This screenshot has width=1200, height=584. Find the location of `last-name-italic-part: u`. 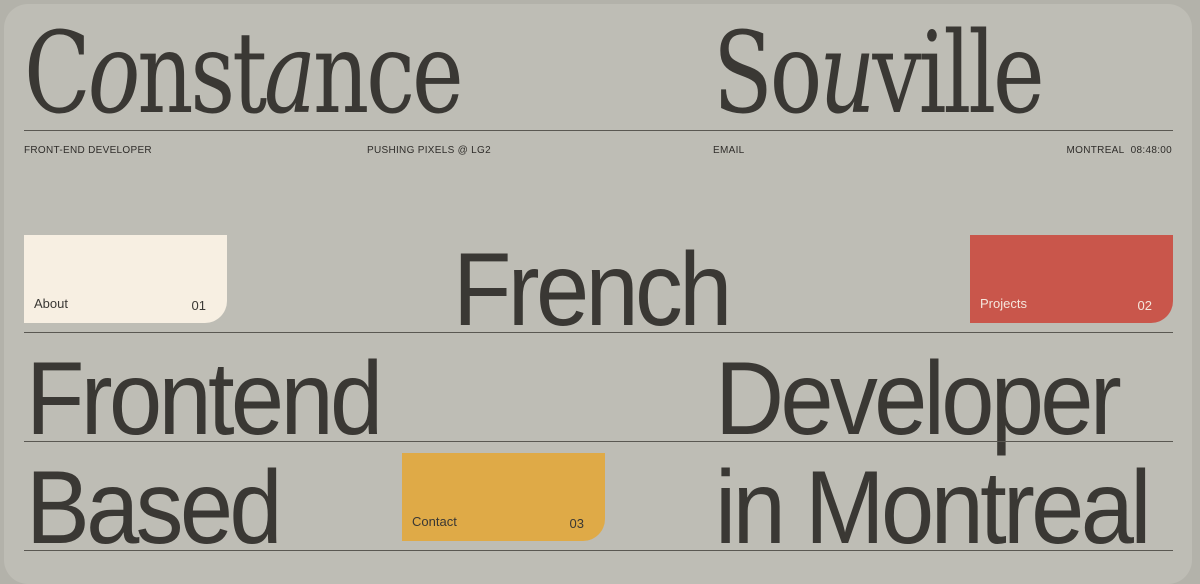

last-name-italic-part: u is located at coordinates (847, 74).